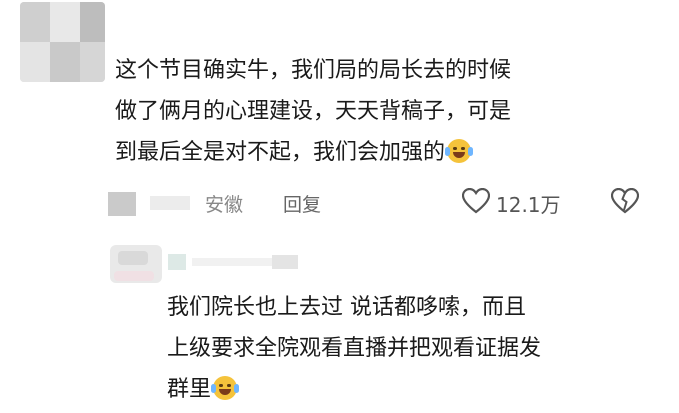 This screenshot has width=679, height=413. What do you see at coordinates (346, 307) in the screenshot?
I see `comment-line: 我们院长也上去过 说话都哆嗦，而且` at bounding box center [346, 307].